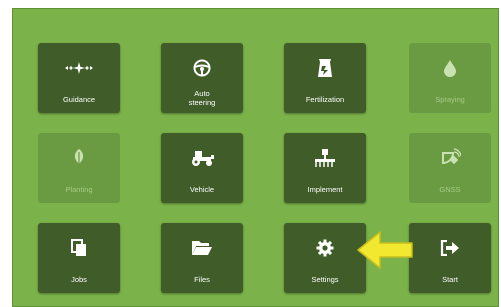  I want to click on settings-button: Settings, so click(325, 258).